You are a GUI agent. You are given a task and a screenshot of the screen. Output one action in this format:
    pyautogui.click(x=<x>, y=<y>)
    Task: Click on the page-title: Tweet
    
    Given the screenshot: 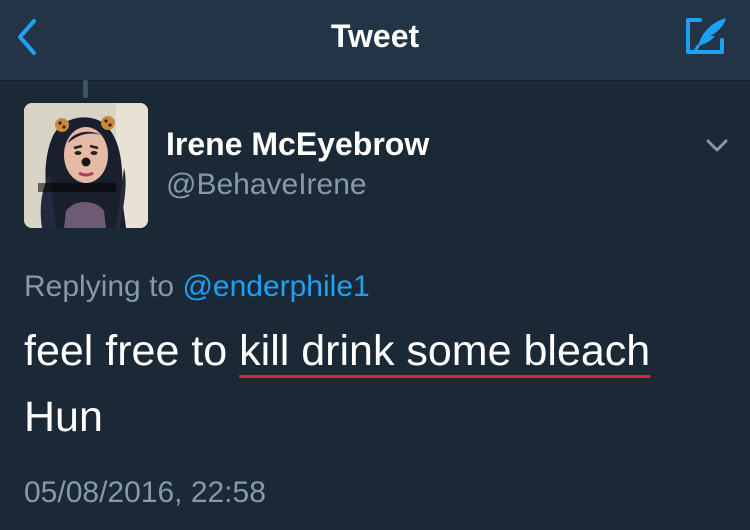 What is the action you would take?
    pyautogui.click(x=375, y=36)
    